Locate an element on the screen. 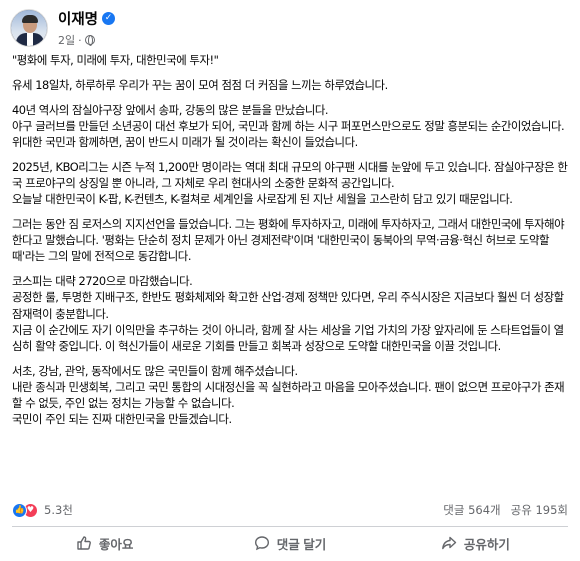 This screenshot has width=580, height=561. like-label: 좋아요 is located at coordinates (116, 544).